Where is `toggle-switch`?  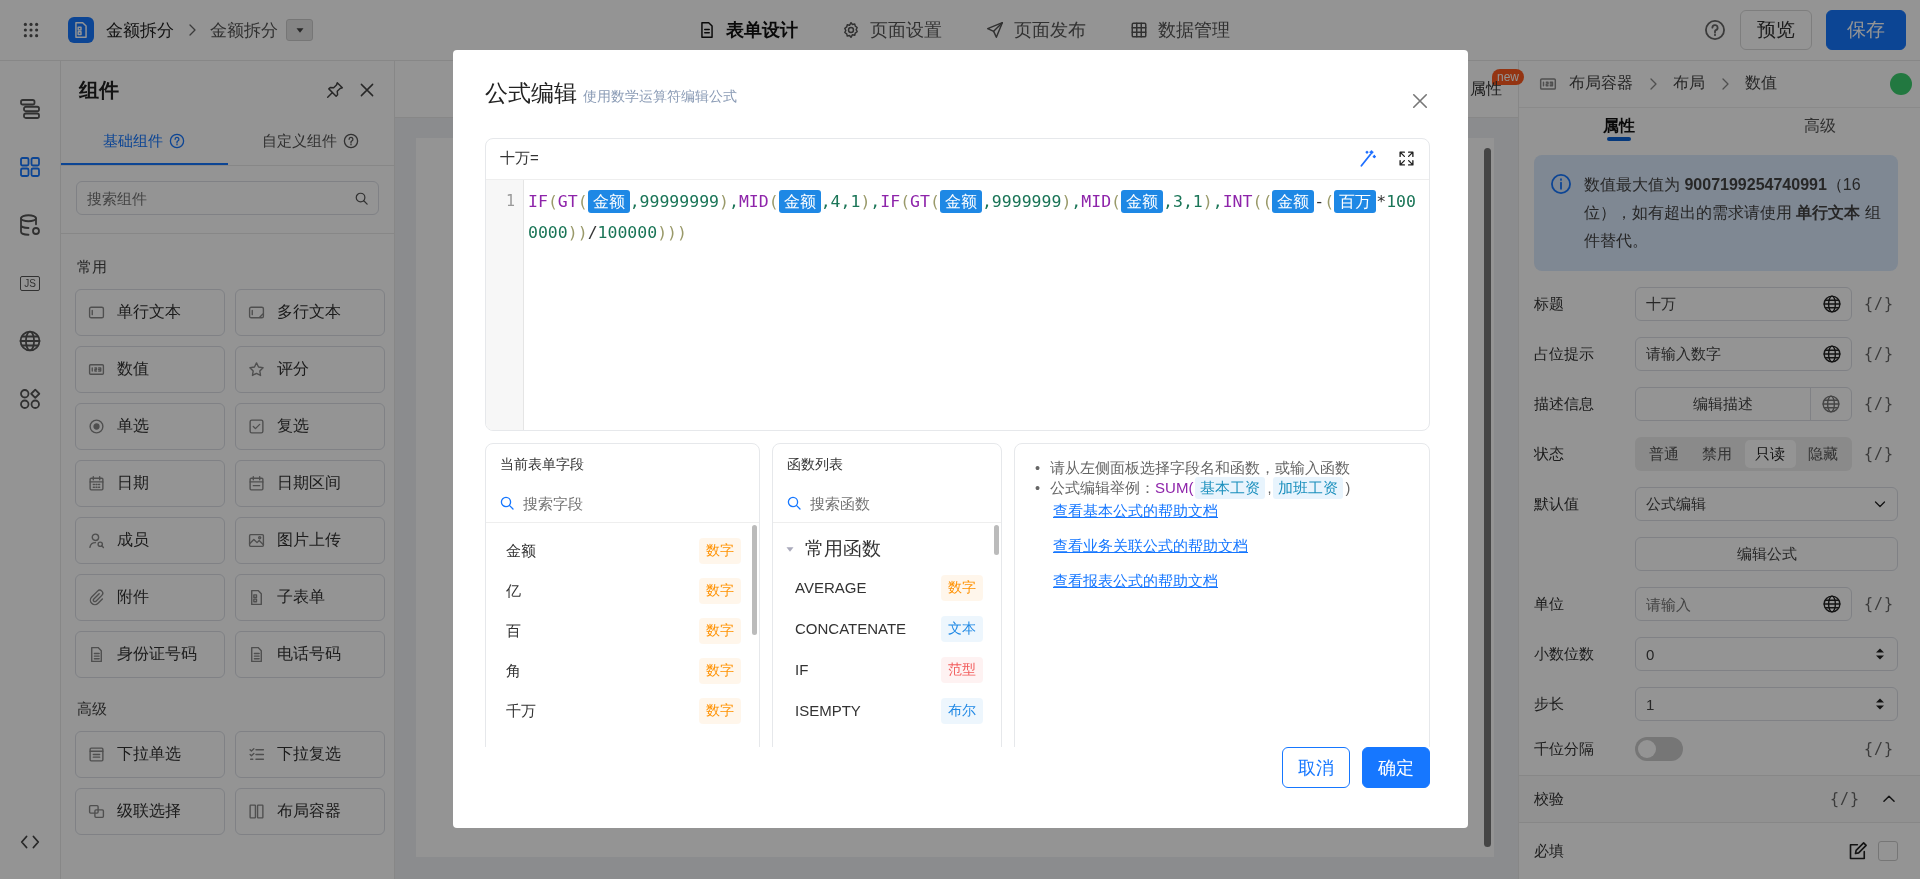 toggle-switch is located at coordinates (1659, 749).